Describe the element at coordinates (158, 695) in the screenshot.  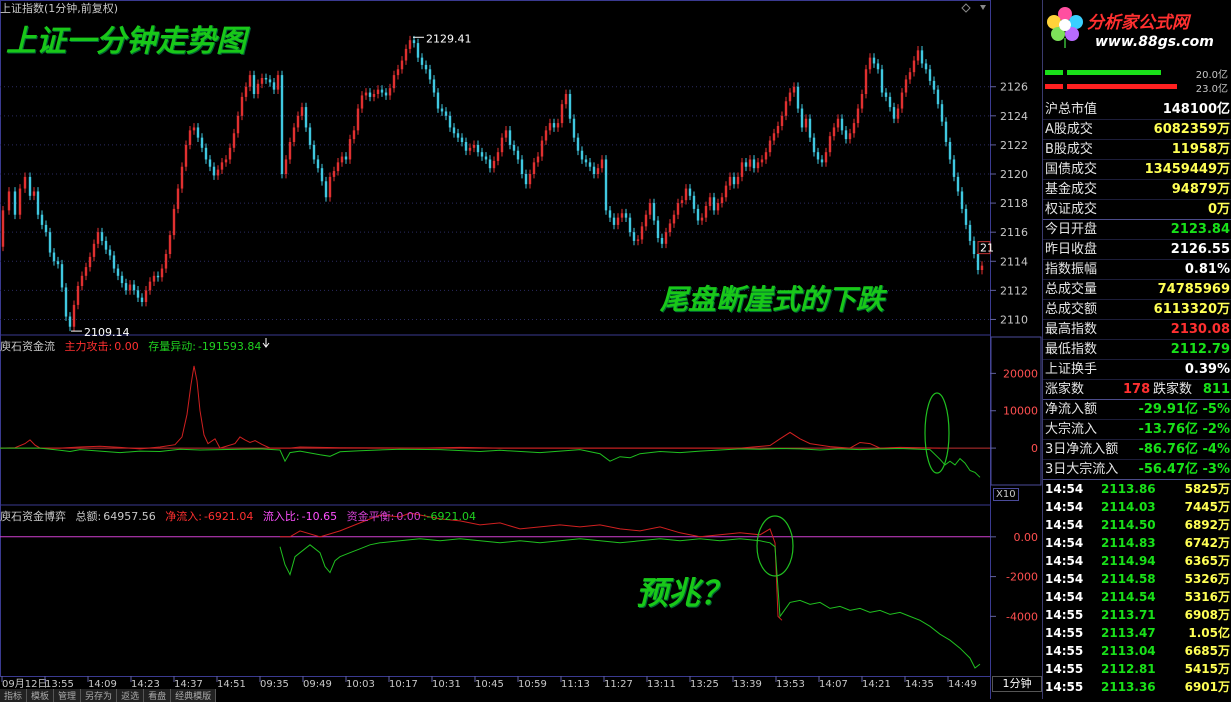
I see `tab-watch: 看盘` at that location.